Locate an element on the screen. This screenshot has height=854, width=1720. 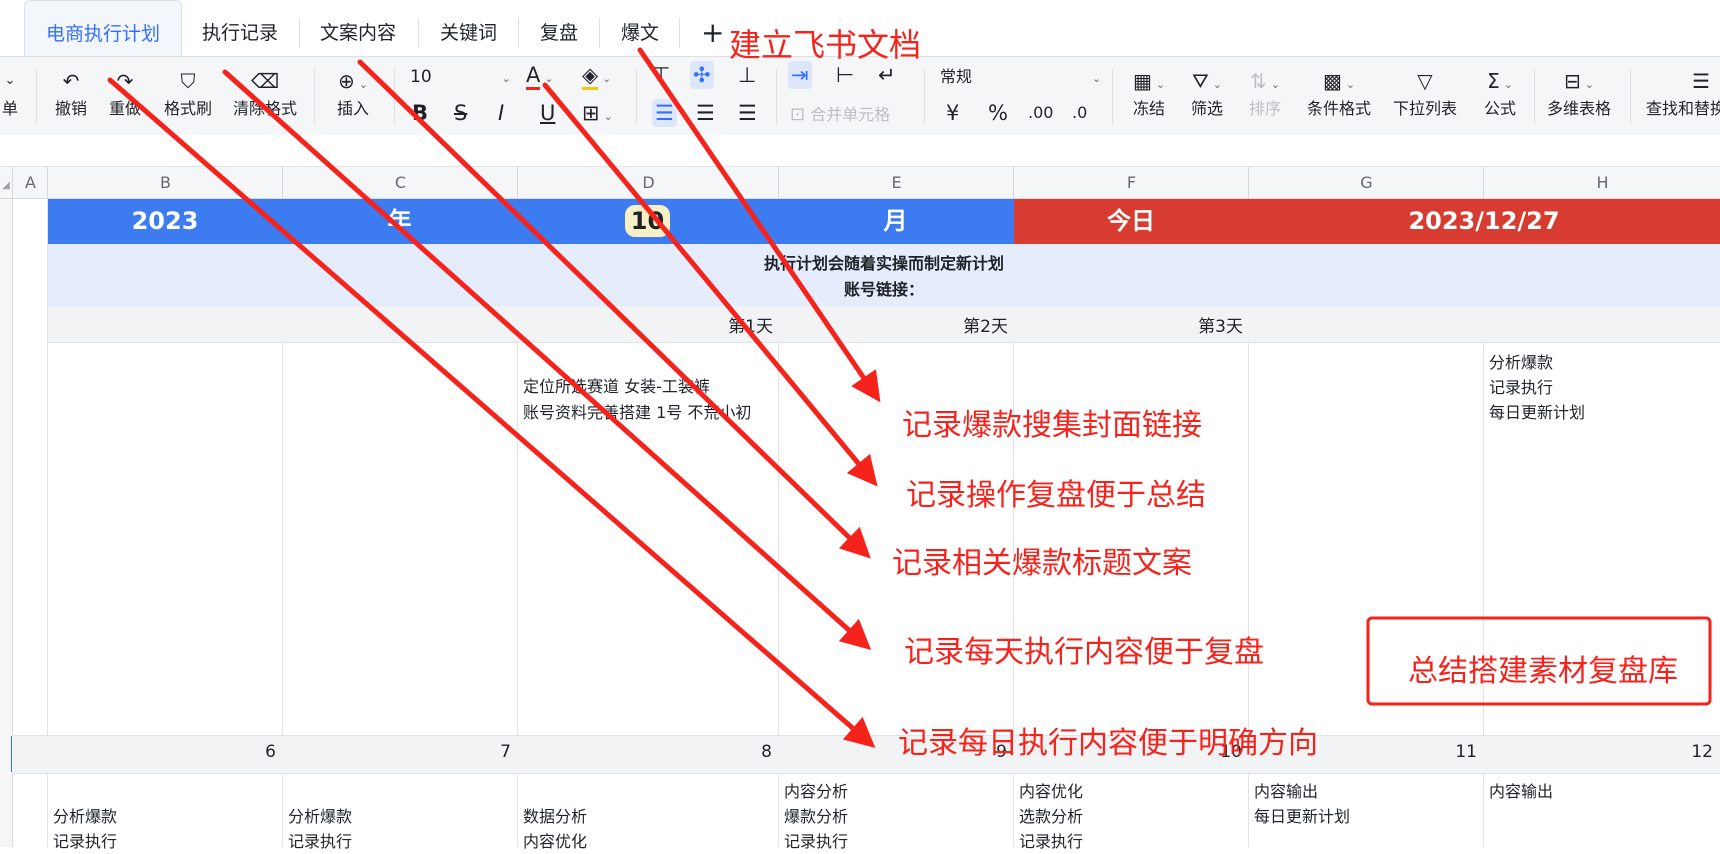
annotation-5: 记录每日执行内容便于明确方向 is located at coordinates (1108, 743).